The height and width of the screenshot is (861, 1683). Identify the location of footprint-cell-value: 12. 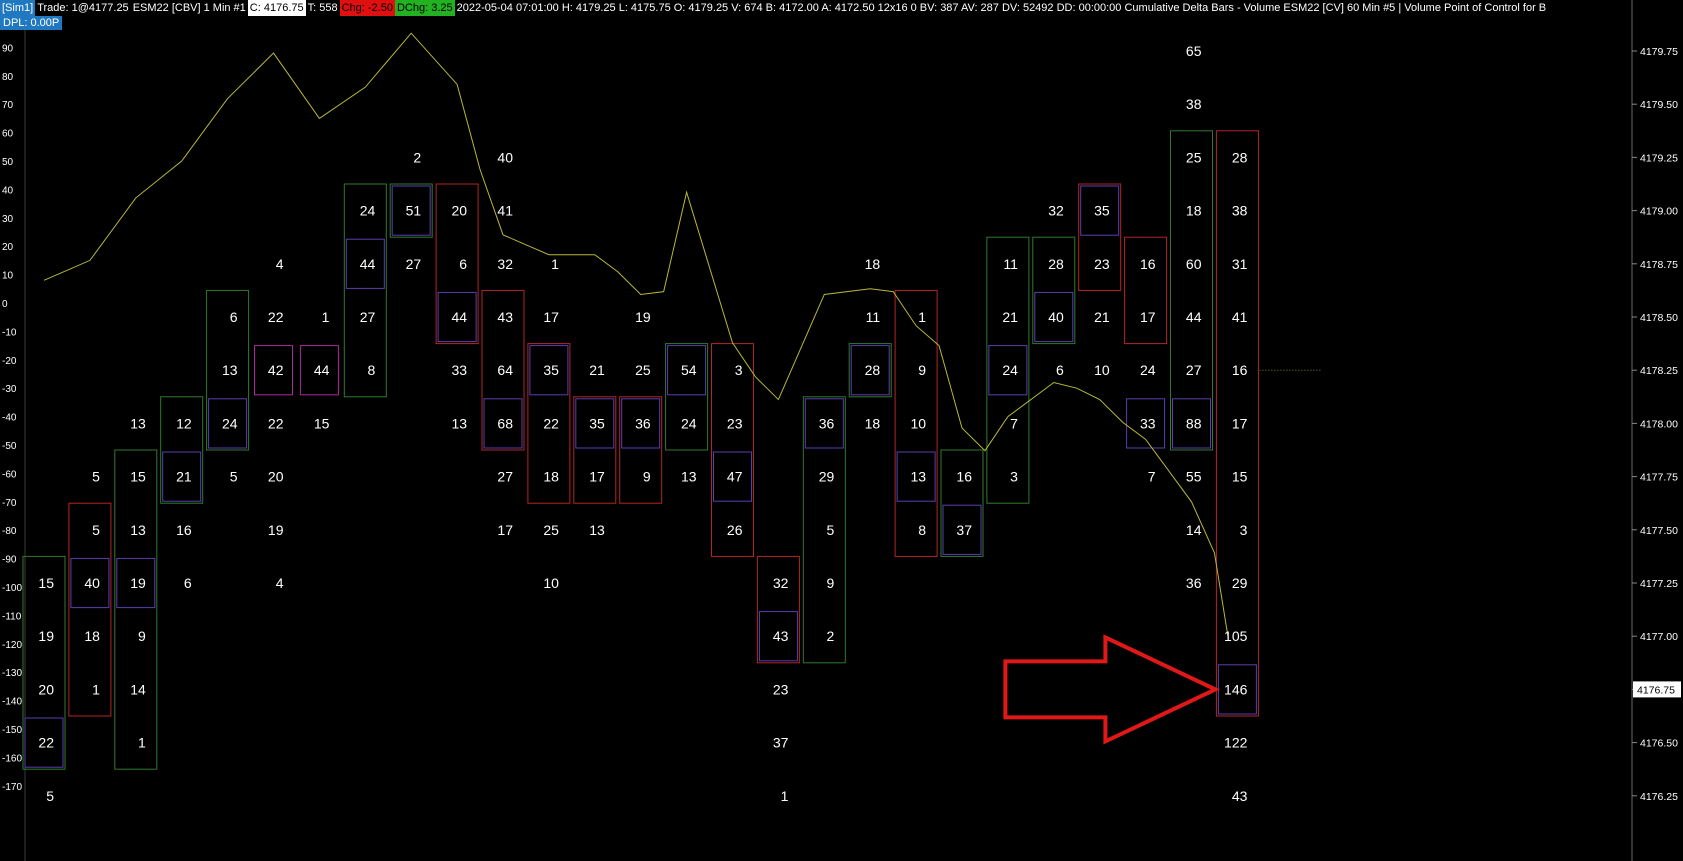
(184, 423).